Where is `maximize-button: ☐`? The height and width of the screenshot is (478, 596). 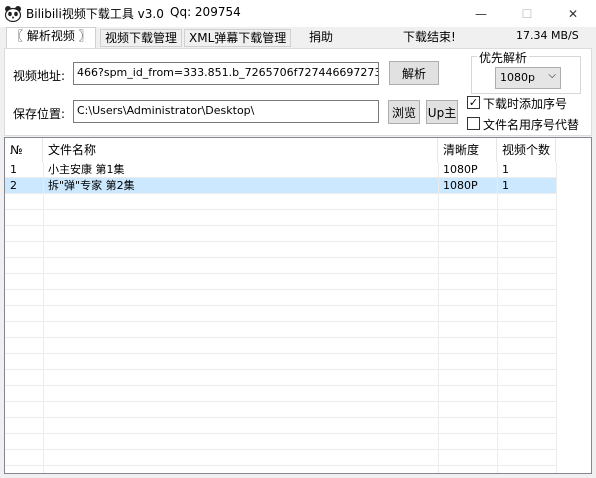
maximize-button: ☐ is located at coordinates (527, 13).